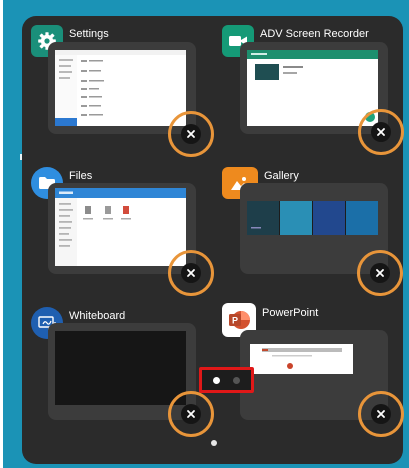  What do you see at coordinates (120, 227) in the screenshot?
I see `files-thumbnail` at bounding box center [120, 227].